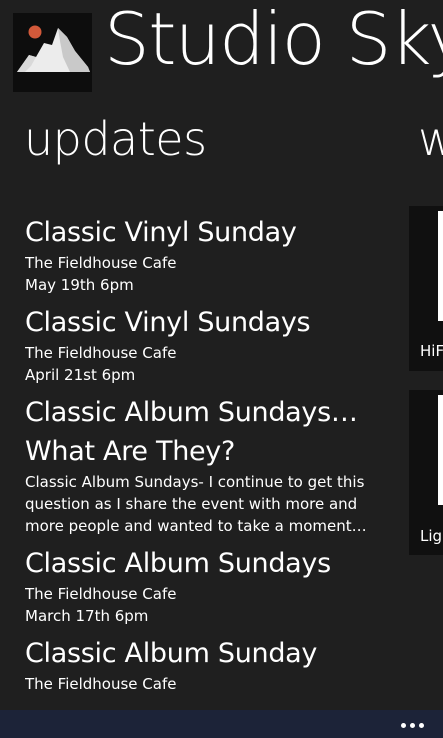  Describe the element at coordinates (426, 288) in the screenshot. I see `side-tile: HiF` at that location.